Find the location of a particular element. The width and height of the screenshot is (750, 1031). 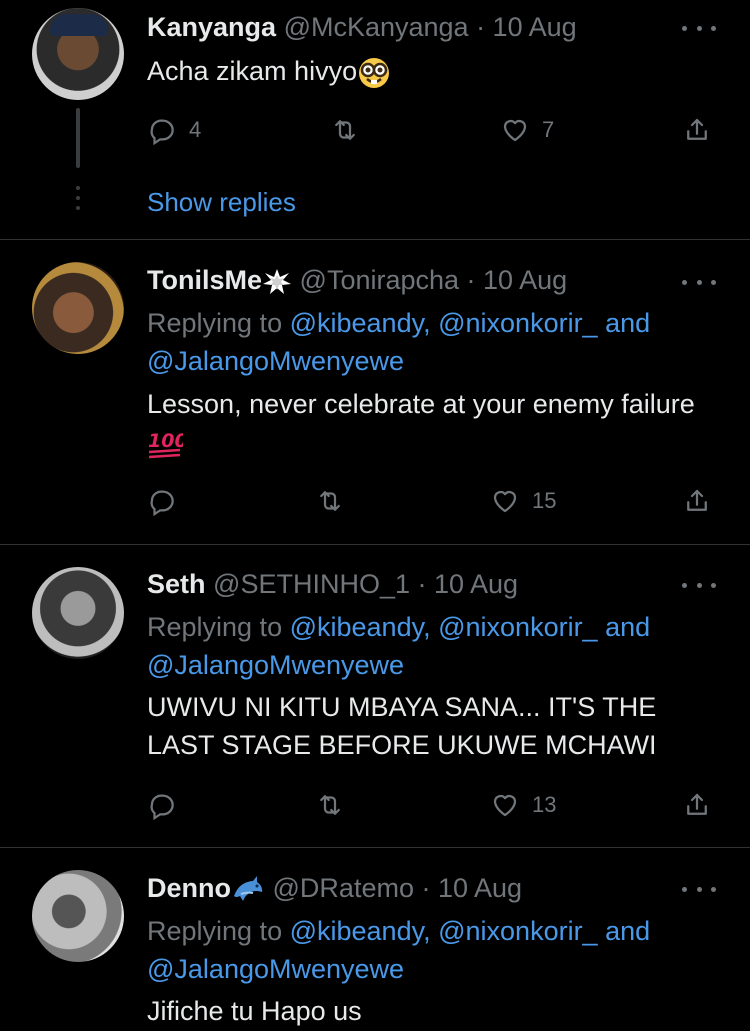

collision-emoji is located at coordinates (277, 281).